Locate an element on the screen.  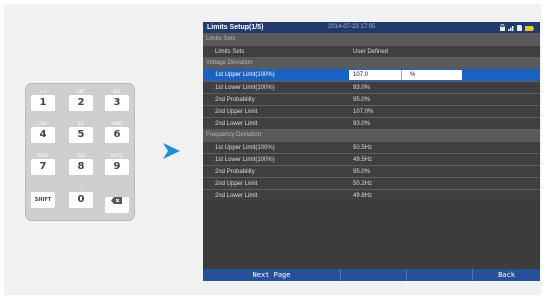
row-label: 2nd Lower Limit is located at coordinates (236, 196).